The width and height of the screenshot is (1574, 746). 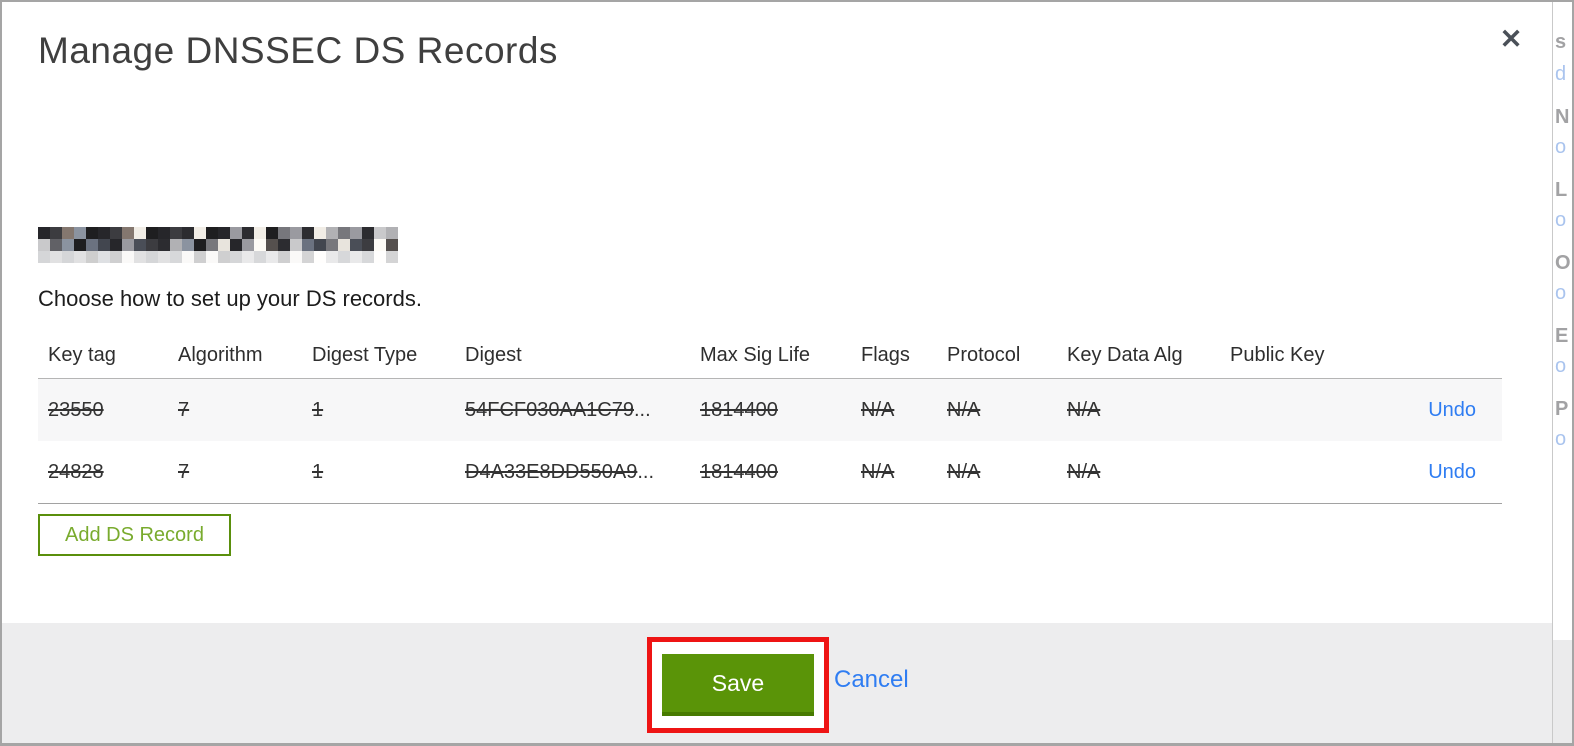 What do you see at coordinates (218, 245) in the screenshot?
I see `redacted-domain-name` at bounding box center [218, 245].